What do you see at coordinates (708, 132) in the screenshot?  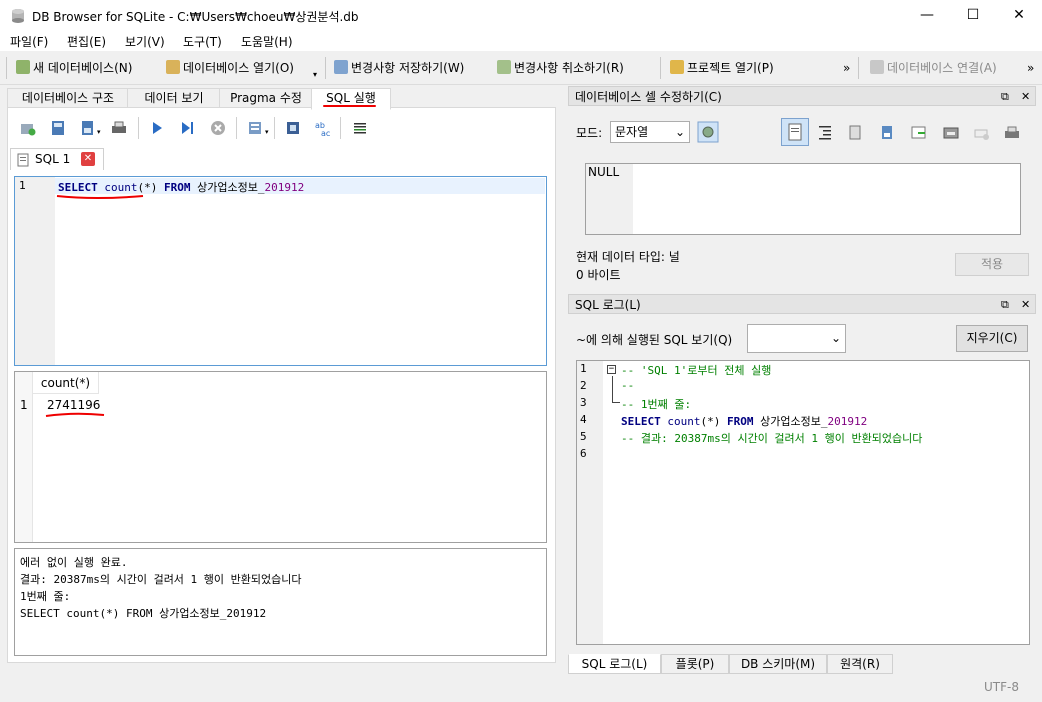 I see `auto-switch-mode-icon` at bounding box center [708, 132].